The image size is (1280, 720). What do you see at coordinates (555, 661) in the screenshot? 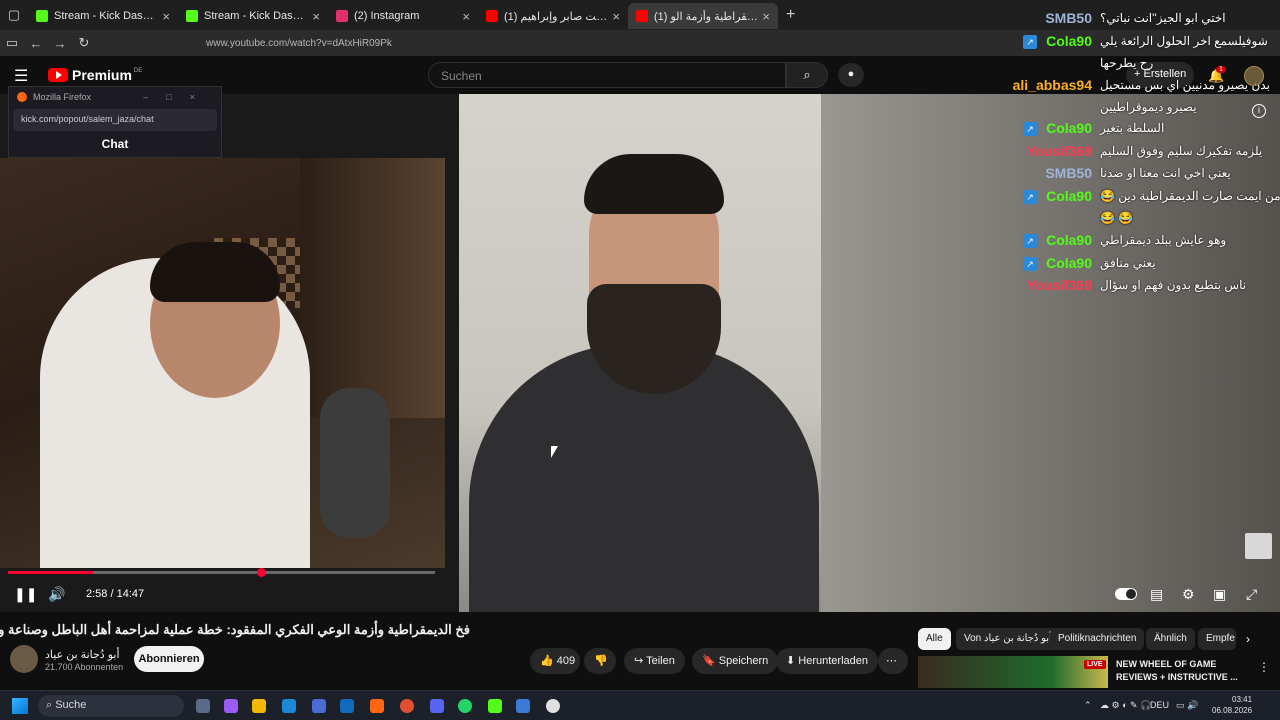
I see `like-button: 👍 409` at bounding box center [555, 661].